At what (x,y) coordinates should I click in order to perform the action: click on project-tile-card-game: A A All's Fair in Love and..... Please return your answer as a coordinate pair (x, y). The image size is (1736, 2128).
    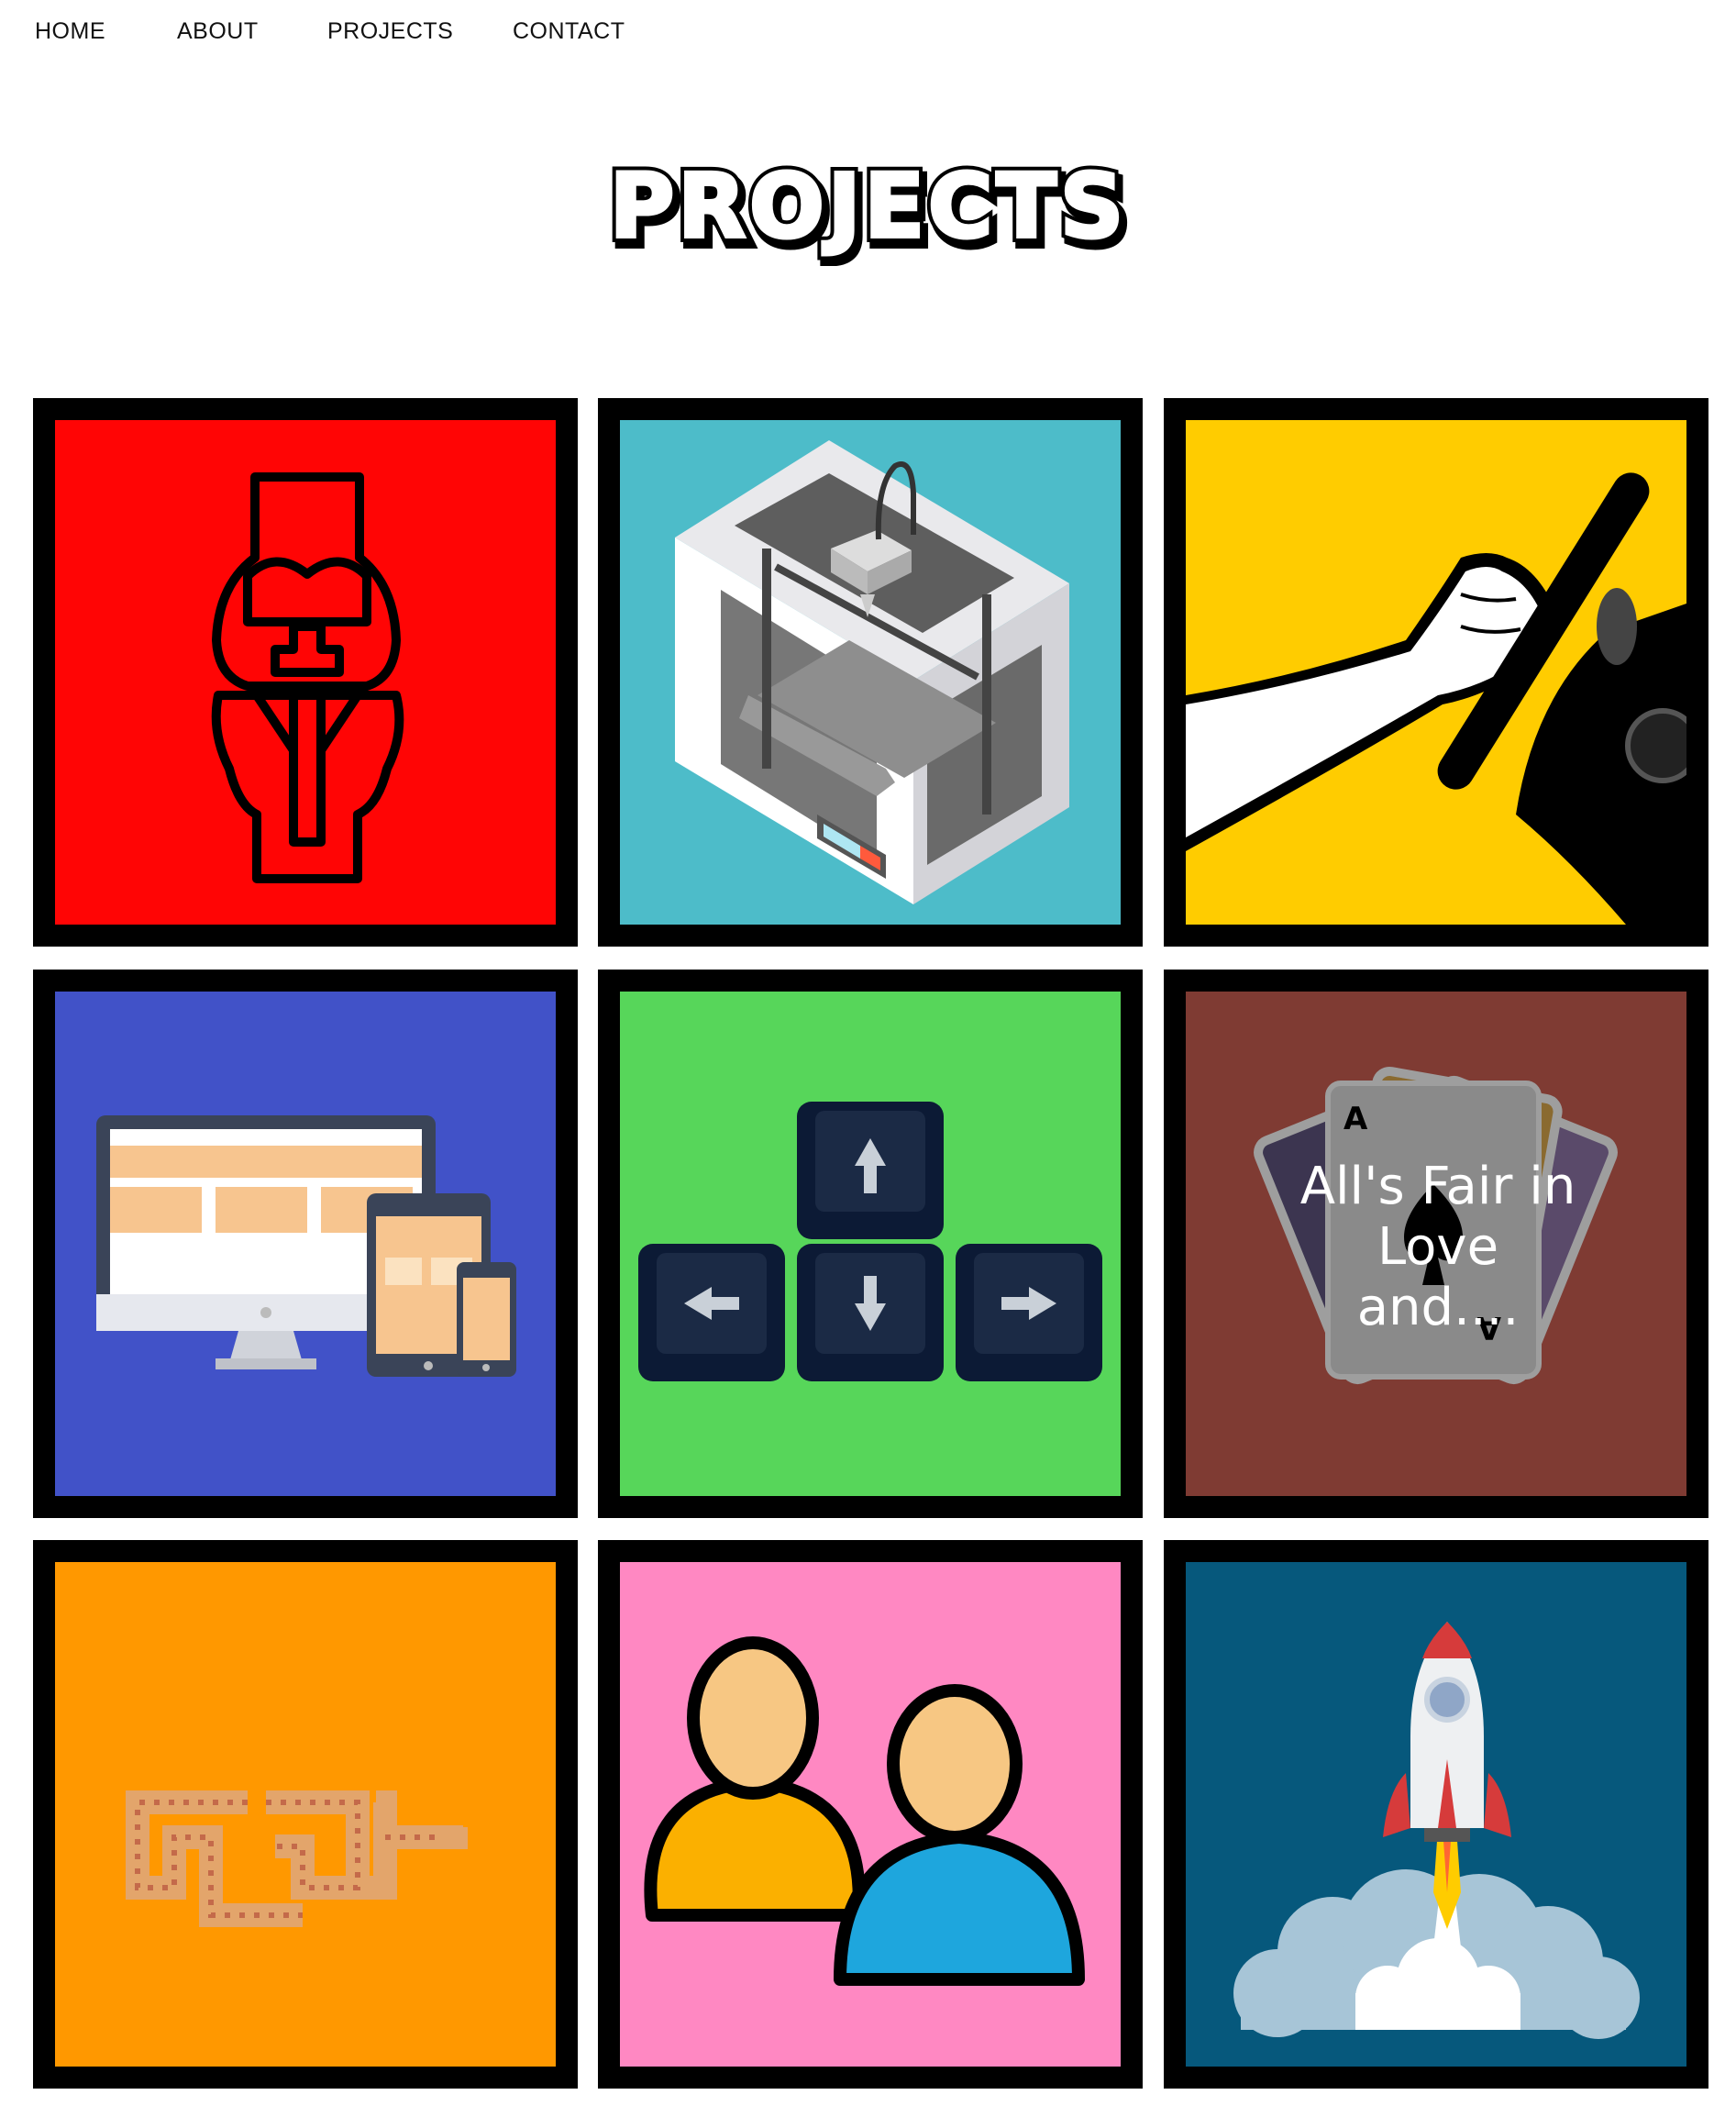
    Looking at the image, I should click on (1436, 1244).